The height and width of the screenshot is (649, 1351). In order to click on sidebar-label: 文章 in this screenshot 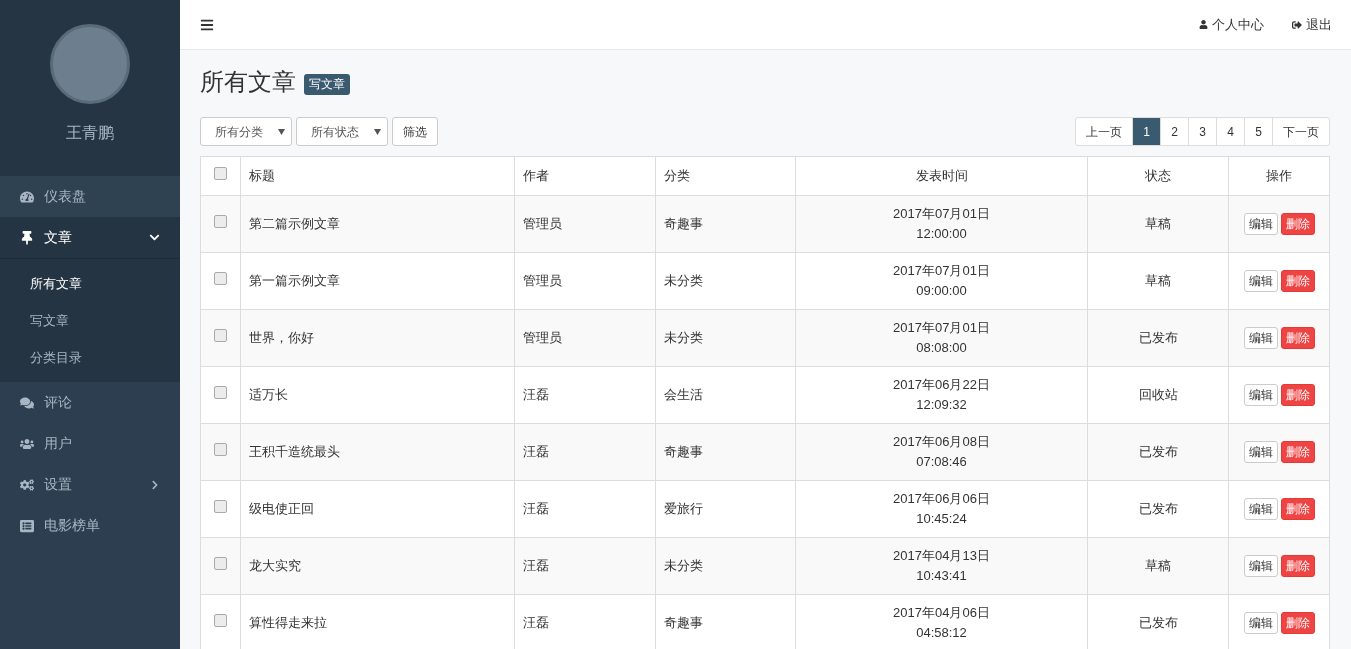, I will do `click(58, 237)`.